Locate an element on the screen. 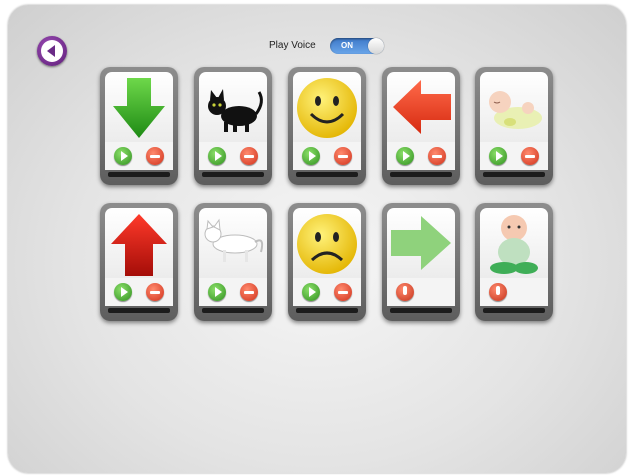 This screenshot has width=631, height=475. card-up-arrow is located at coordinates (139, 262).